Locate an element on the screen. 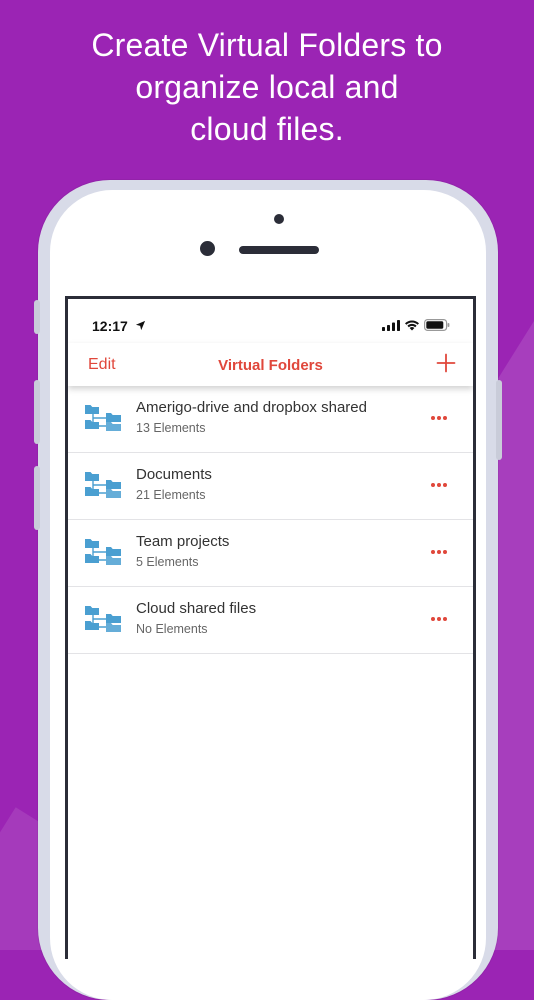 This screenshot has width=534, height=1000. headline-line-2: organize local and is located at coordinates (267, 87).